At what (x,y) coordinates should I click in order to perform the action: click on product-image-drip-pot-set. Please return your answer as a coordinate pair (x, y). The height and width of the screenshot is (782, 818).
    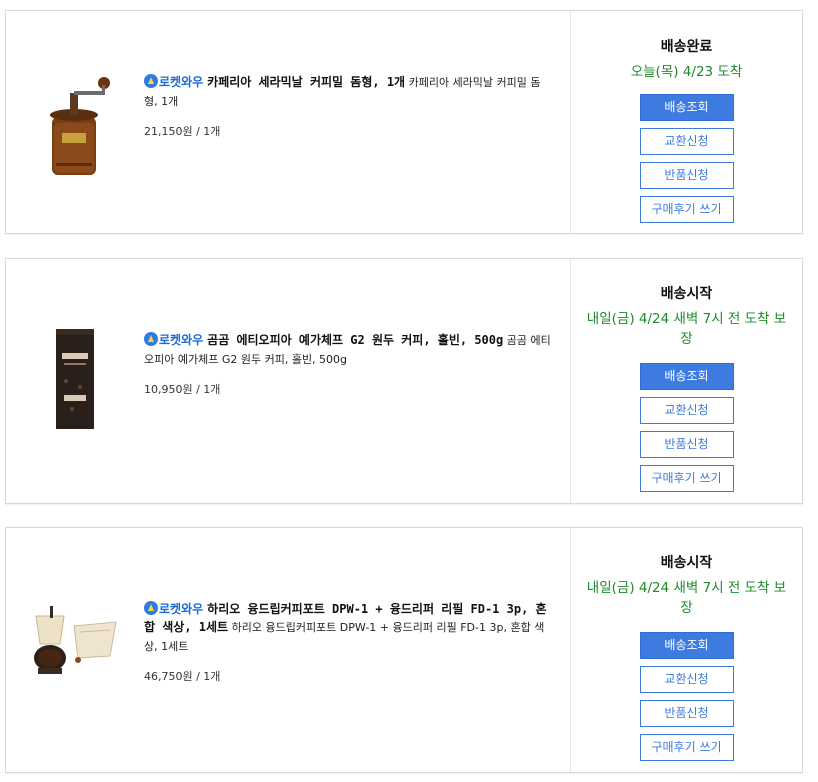
    Looking at the image, I should click on (74, 641).